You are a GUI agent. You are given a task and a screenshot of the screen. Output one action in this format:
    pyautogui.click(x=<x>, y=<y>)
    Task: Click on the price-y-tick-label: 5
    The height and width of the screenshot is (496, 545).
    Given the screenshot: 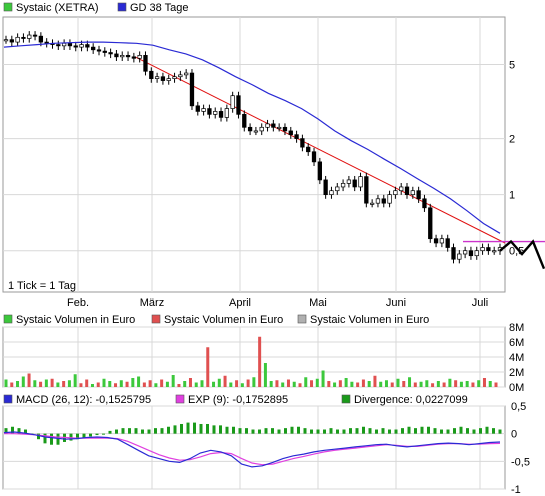 What is the action you would take?
    pyautogui.click(x=512, y=66)
    